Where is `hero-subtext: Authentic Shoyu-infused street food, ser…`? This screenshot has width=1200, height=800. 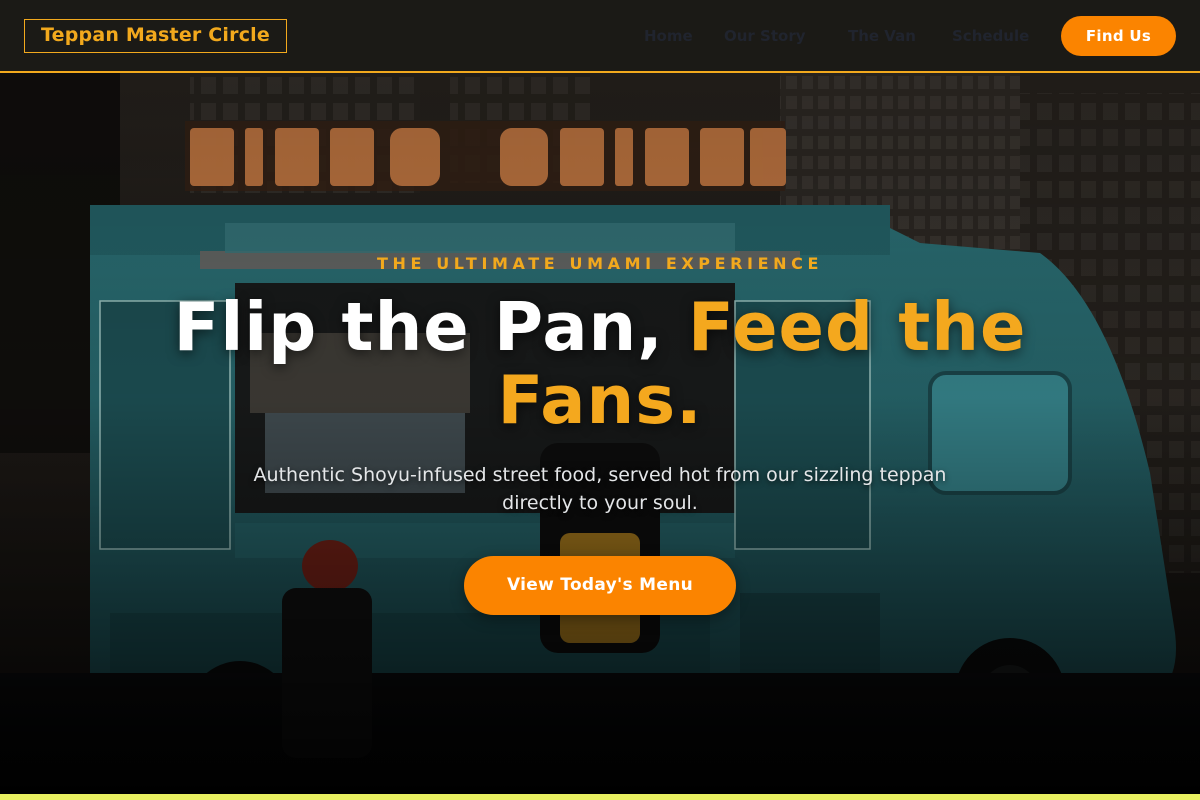
hero-subtext: Authentic Shoyu-infused street food, ser… is located at coordinates (600, 489).